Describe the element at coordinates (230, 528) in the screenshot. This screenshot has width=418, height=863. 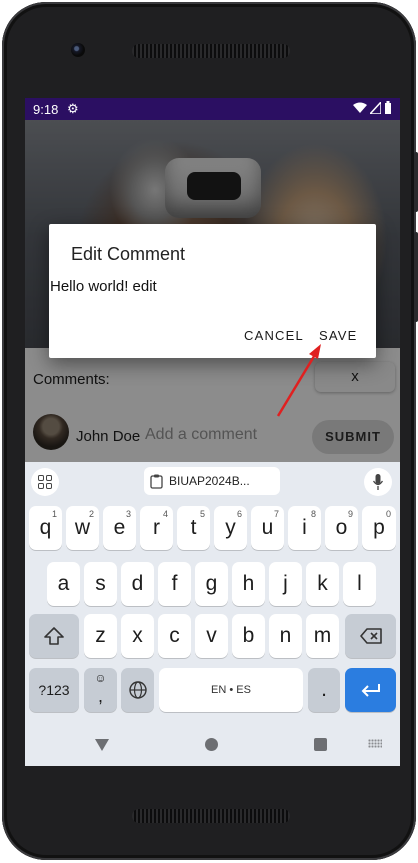
I see `key-y: y6` at that location.